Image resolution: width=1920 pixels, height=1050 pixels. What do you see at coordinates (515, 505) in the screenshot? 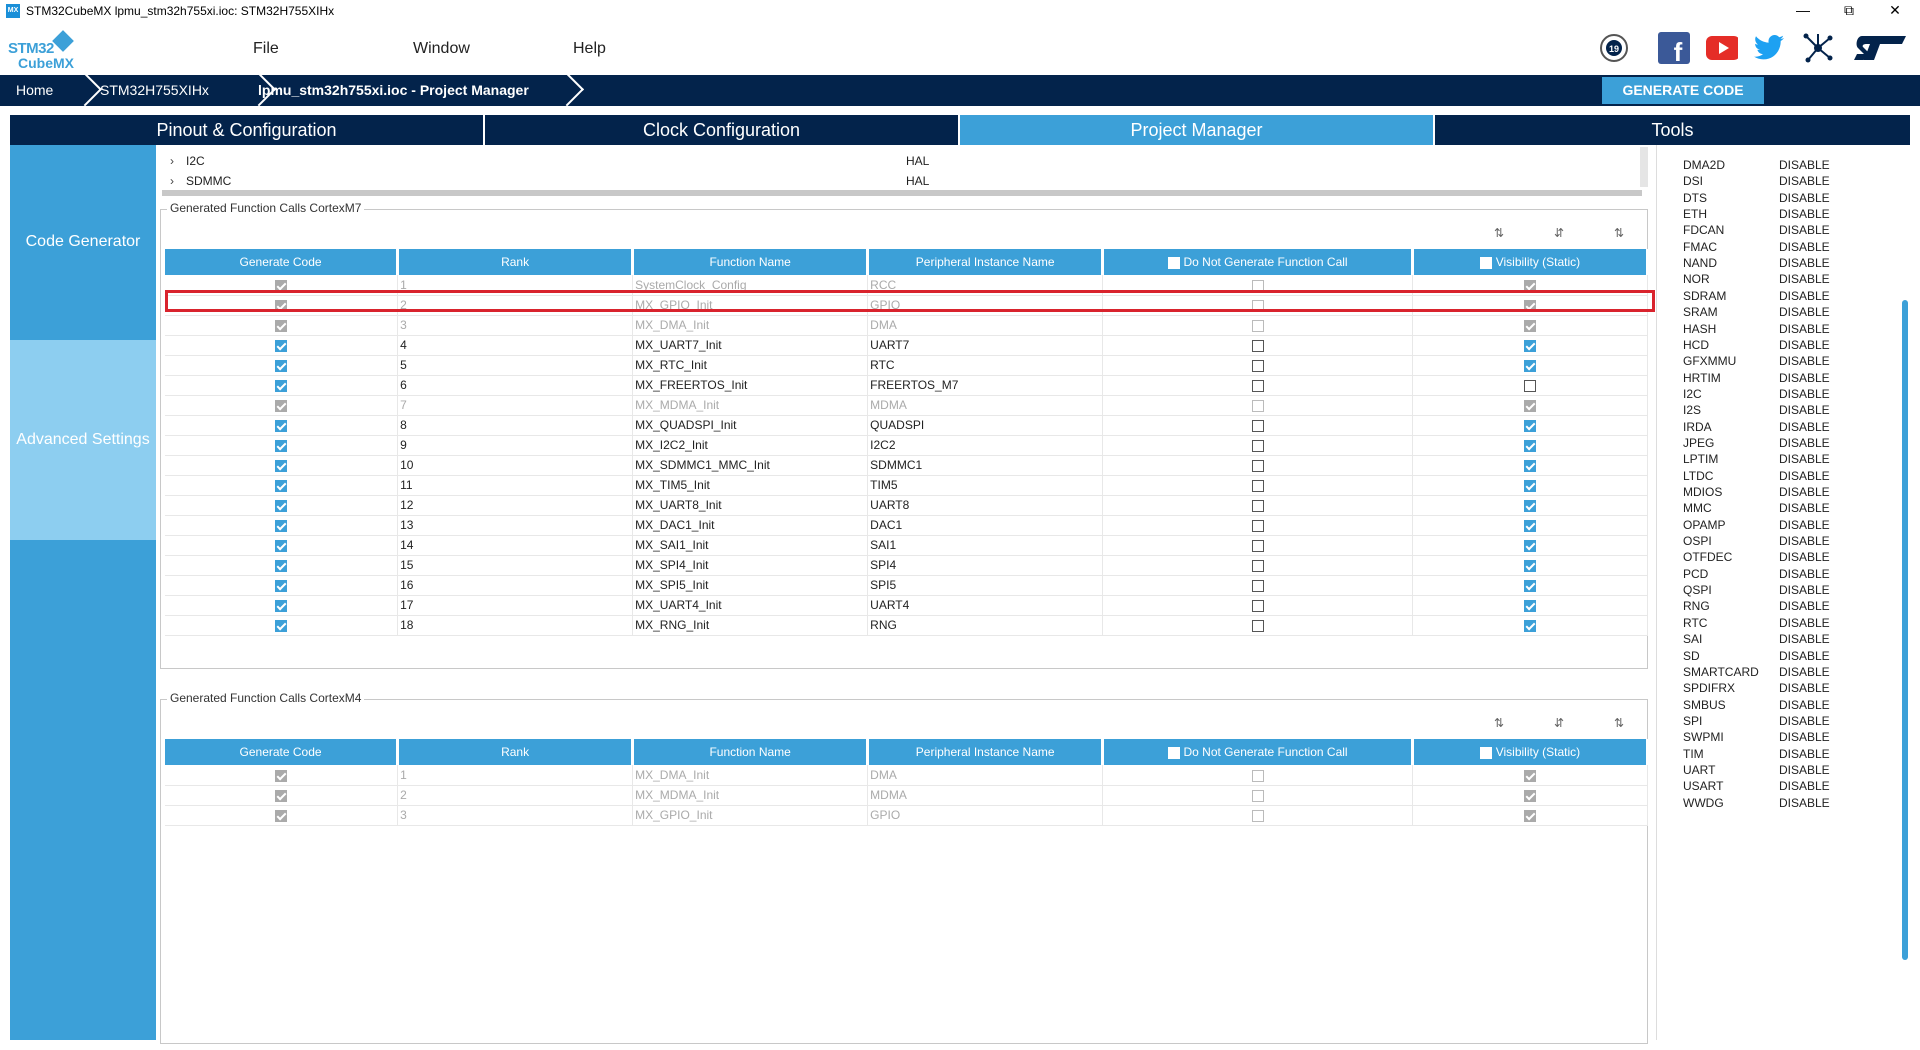
I see `cell-rank: 12` at bounding box center [515, 505].